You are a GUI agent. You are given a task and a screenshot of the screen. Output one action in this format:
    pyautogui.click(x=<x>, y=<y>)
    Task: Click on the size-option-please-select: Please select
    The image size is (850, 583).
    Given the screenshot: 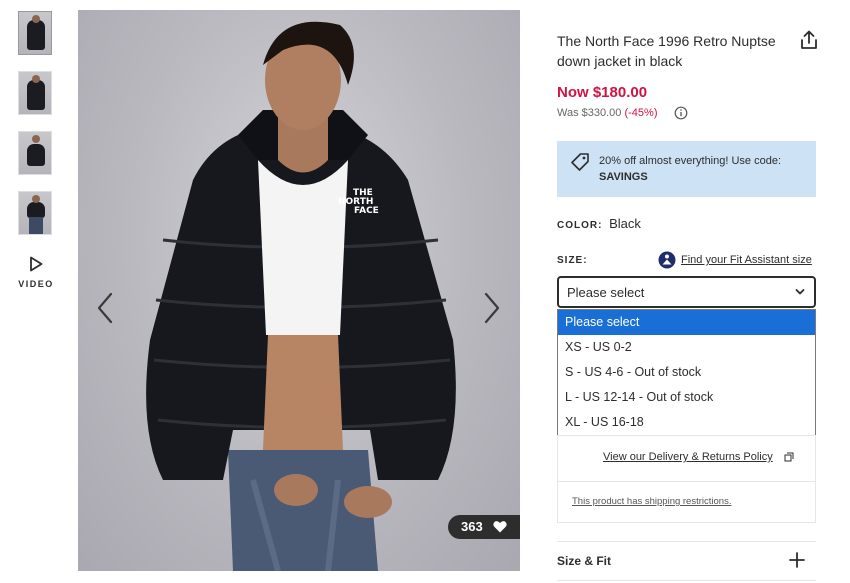 What is the action you would take?
    pyautogui.click(x=686, y=322)
    